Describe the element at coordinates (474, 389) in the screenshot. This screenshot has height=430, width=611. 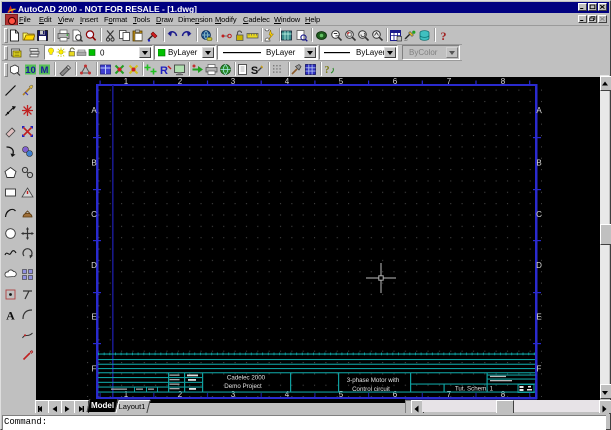
I see `svg-text: Tut. Schem. 1` at that location.